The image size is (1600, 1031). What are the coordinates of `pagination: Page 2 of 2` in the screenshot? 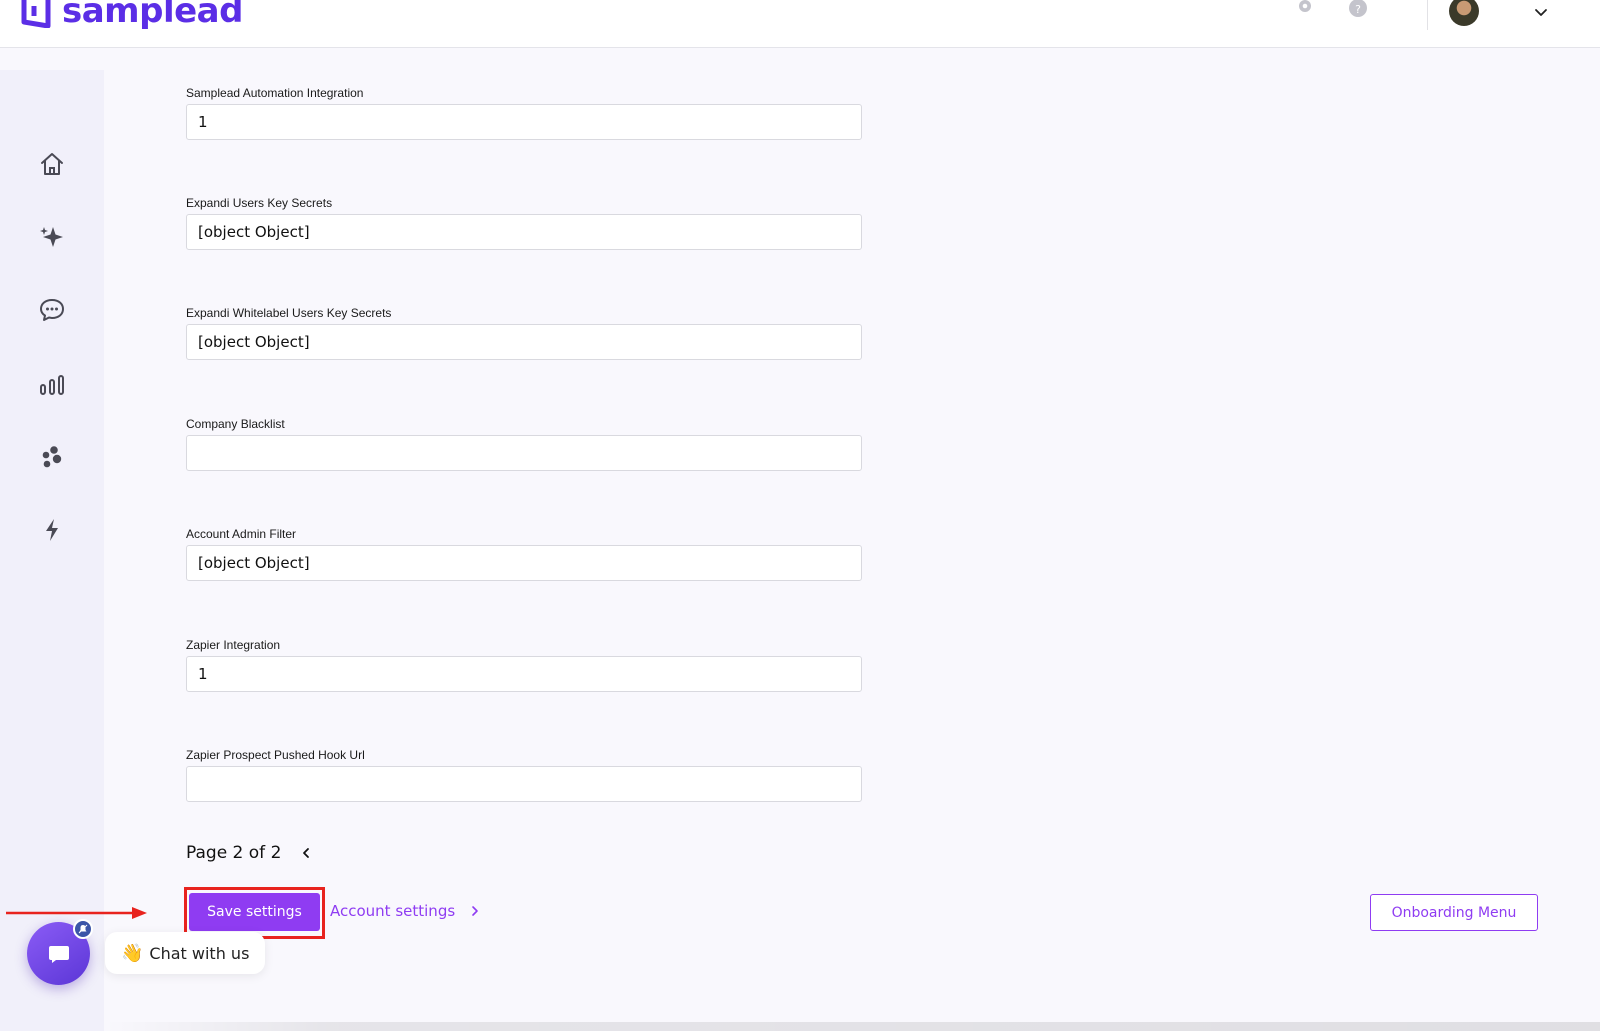 It's located at (249, 853).